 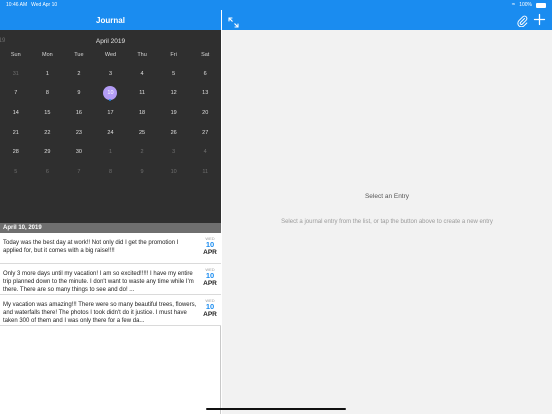 I want to click on day-number: 28, so click(x=15, y=152).